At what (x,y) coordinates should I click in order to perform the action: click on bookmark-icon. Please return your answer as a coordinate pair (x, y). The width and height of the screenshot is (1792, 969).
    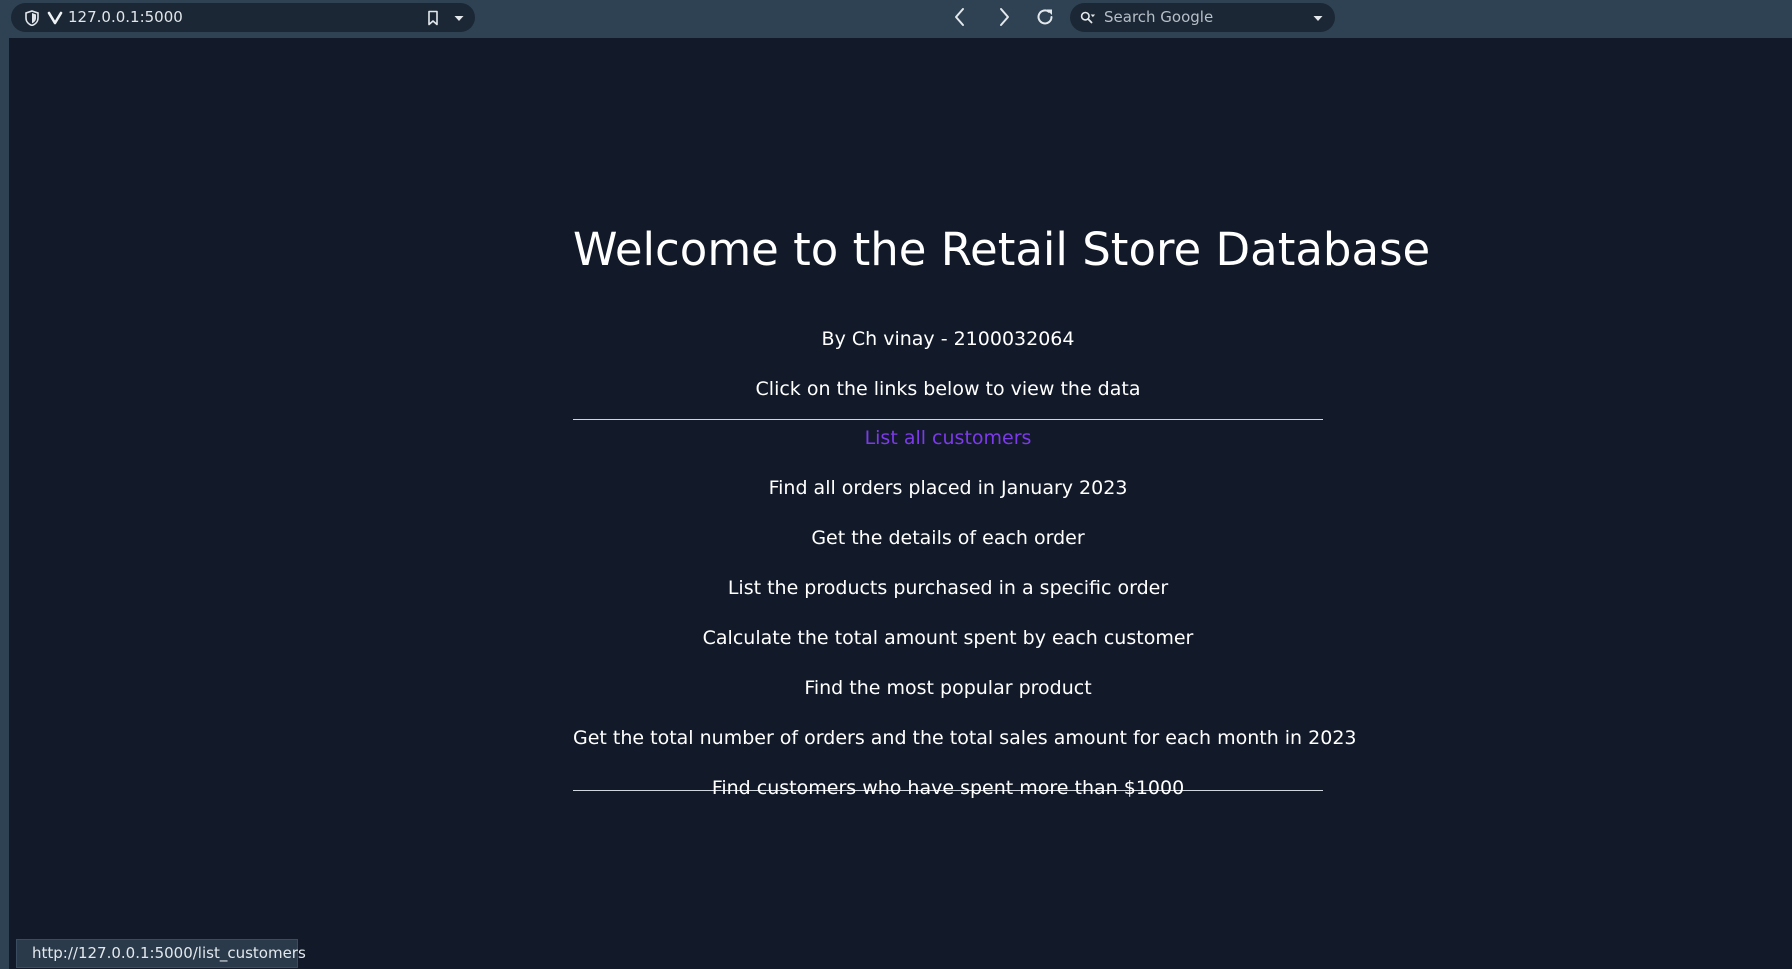
    Looking at the image, I should click on (433, 18).